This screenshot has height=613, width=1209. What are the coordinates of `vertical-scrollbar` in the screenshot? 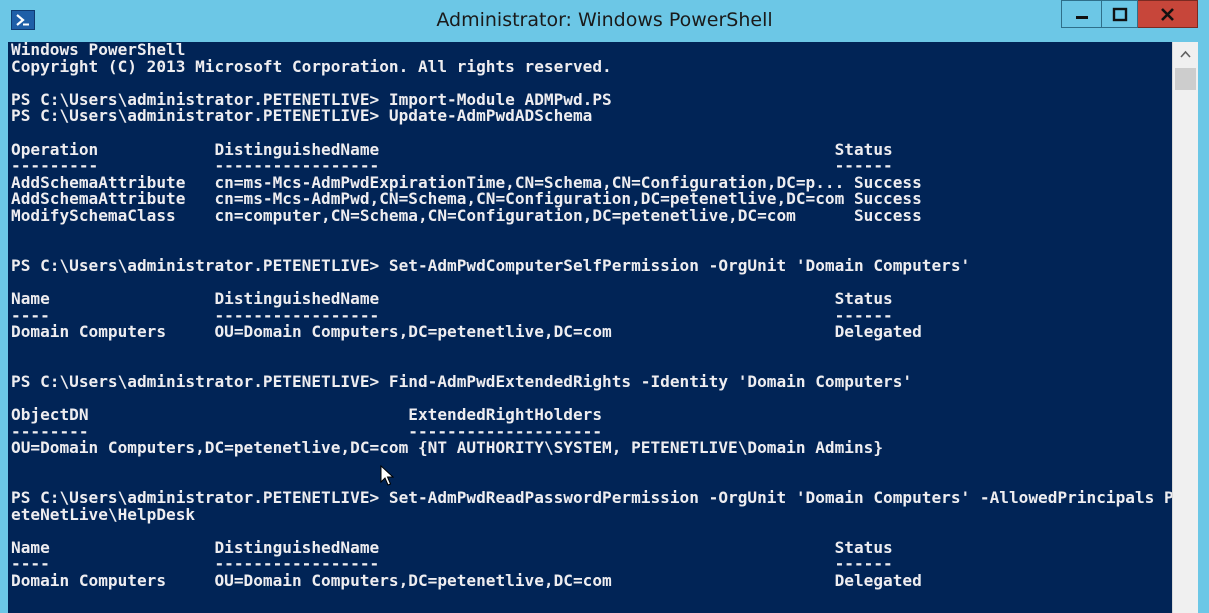 It's located at (1185, 327).